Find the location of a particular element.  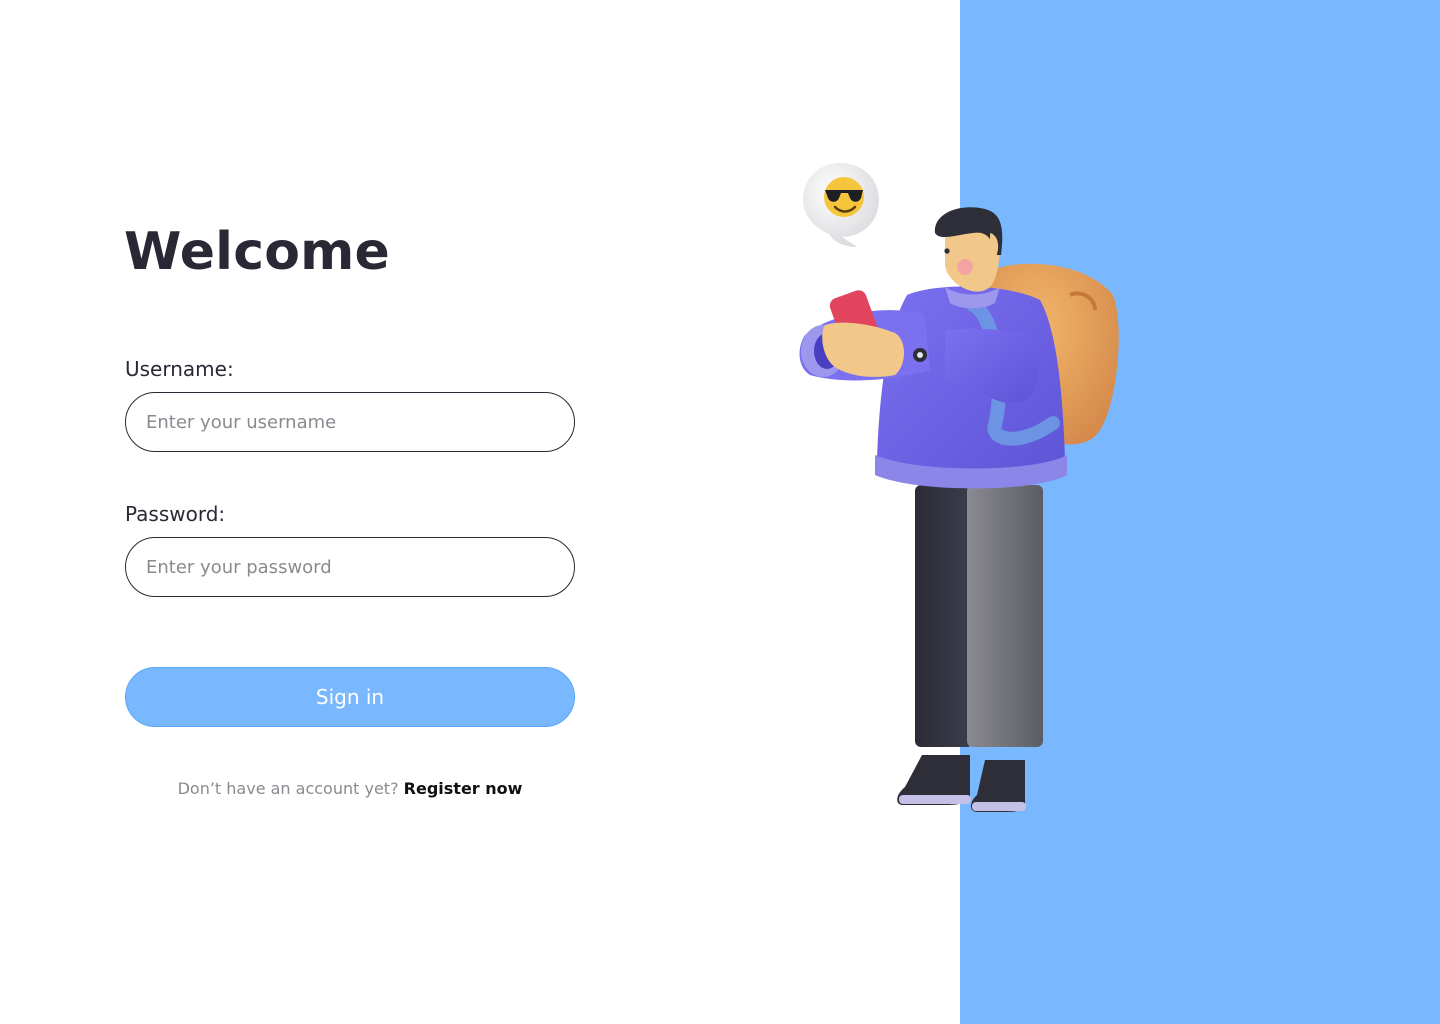

person-with-phone-illustration is located at coordinates (959, 487).